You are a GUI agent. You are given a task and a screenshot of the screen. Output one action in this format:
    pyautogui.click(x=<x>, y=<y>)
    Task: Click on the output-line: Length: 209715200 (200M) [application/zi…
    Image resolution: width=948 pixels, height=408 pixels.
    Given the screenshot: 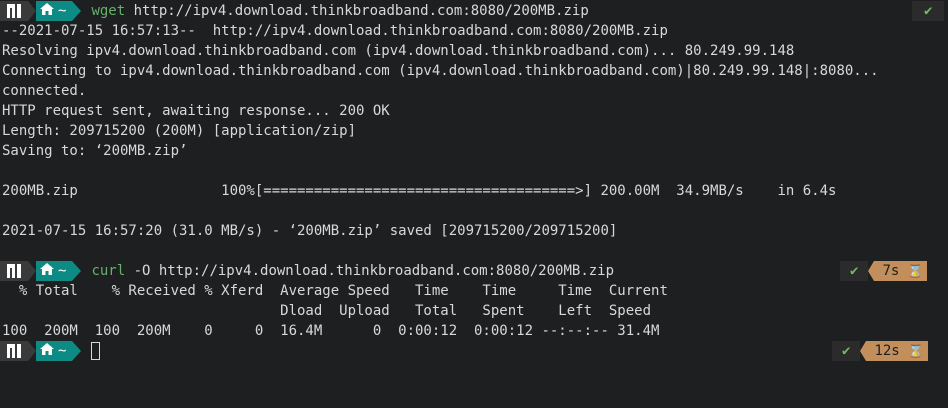 What is the action you would take?
    pyautogui.click(x=179, y=131)
    